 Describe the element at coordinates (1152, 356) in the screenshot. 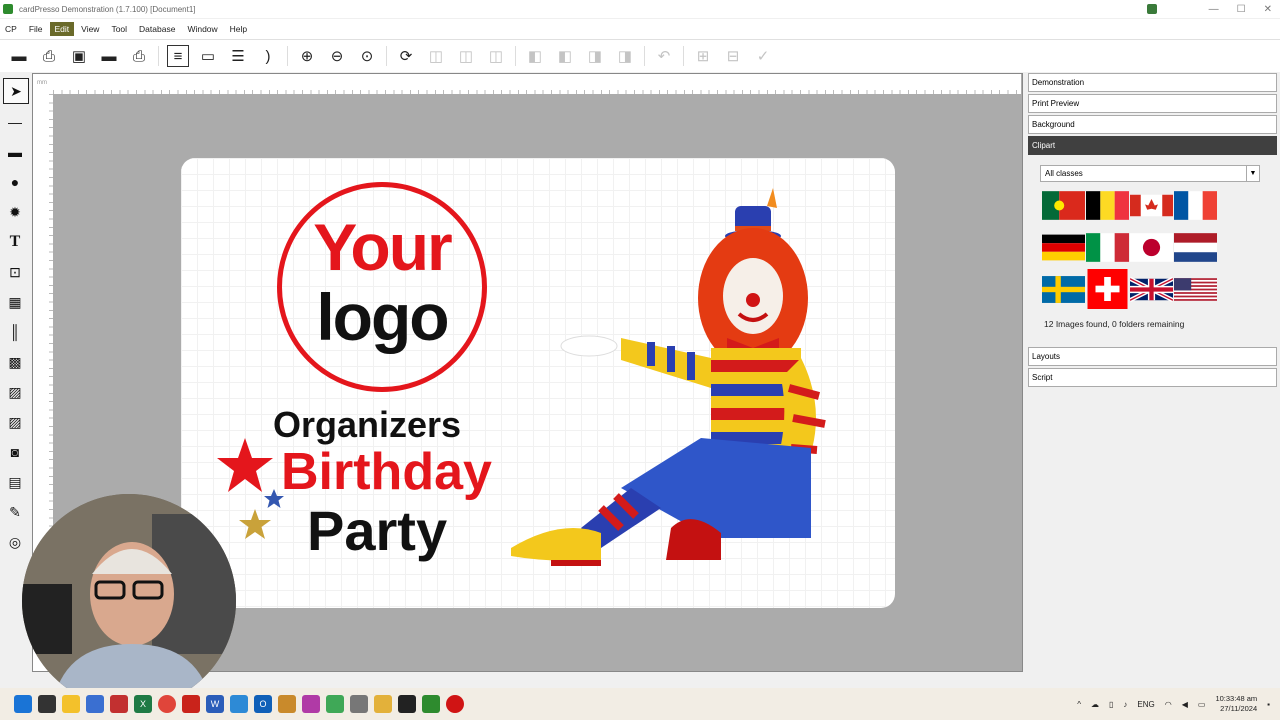

I see `section-layouts: Layouts` at that location.